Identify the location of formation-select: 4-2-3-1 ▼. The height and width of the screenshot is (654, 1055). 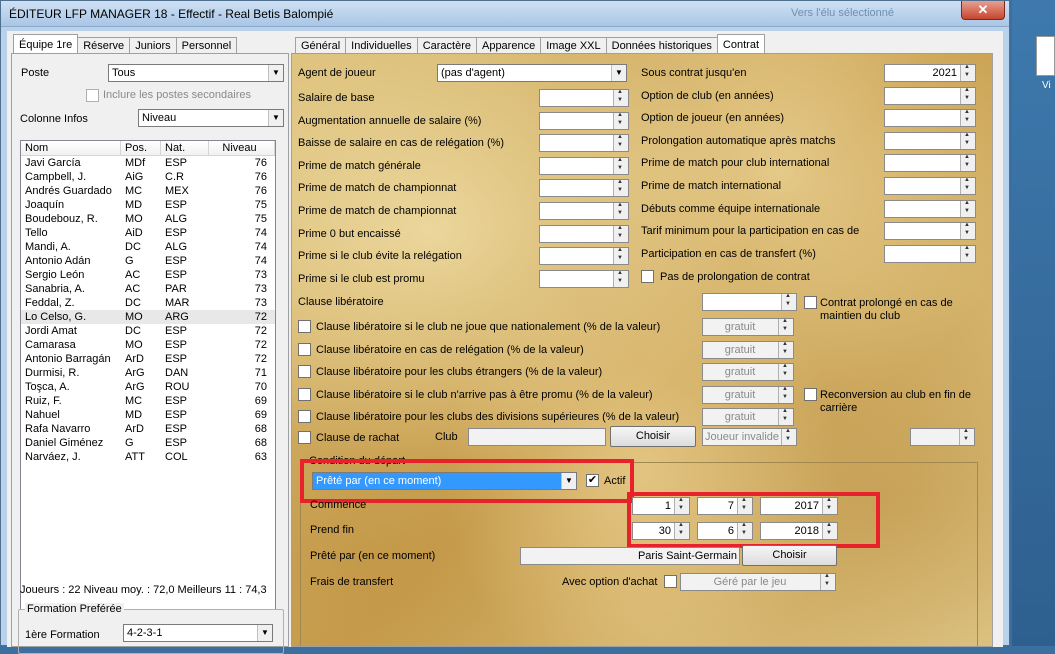
(198, 633).